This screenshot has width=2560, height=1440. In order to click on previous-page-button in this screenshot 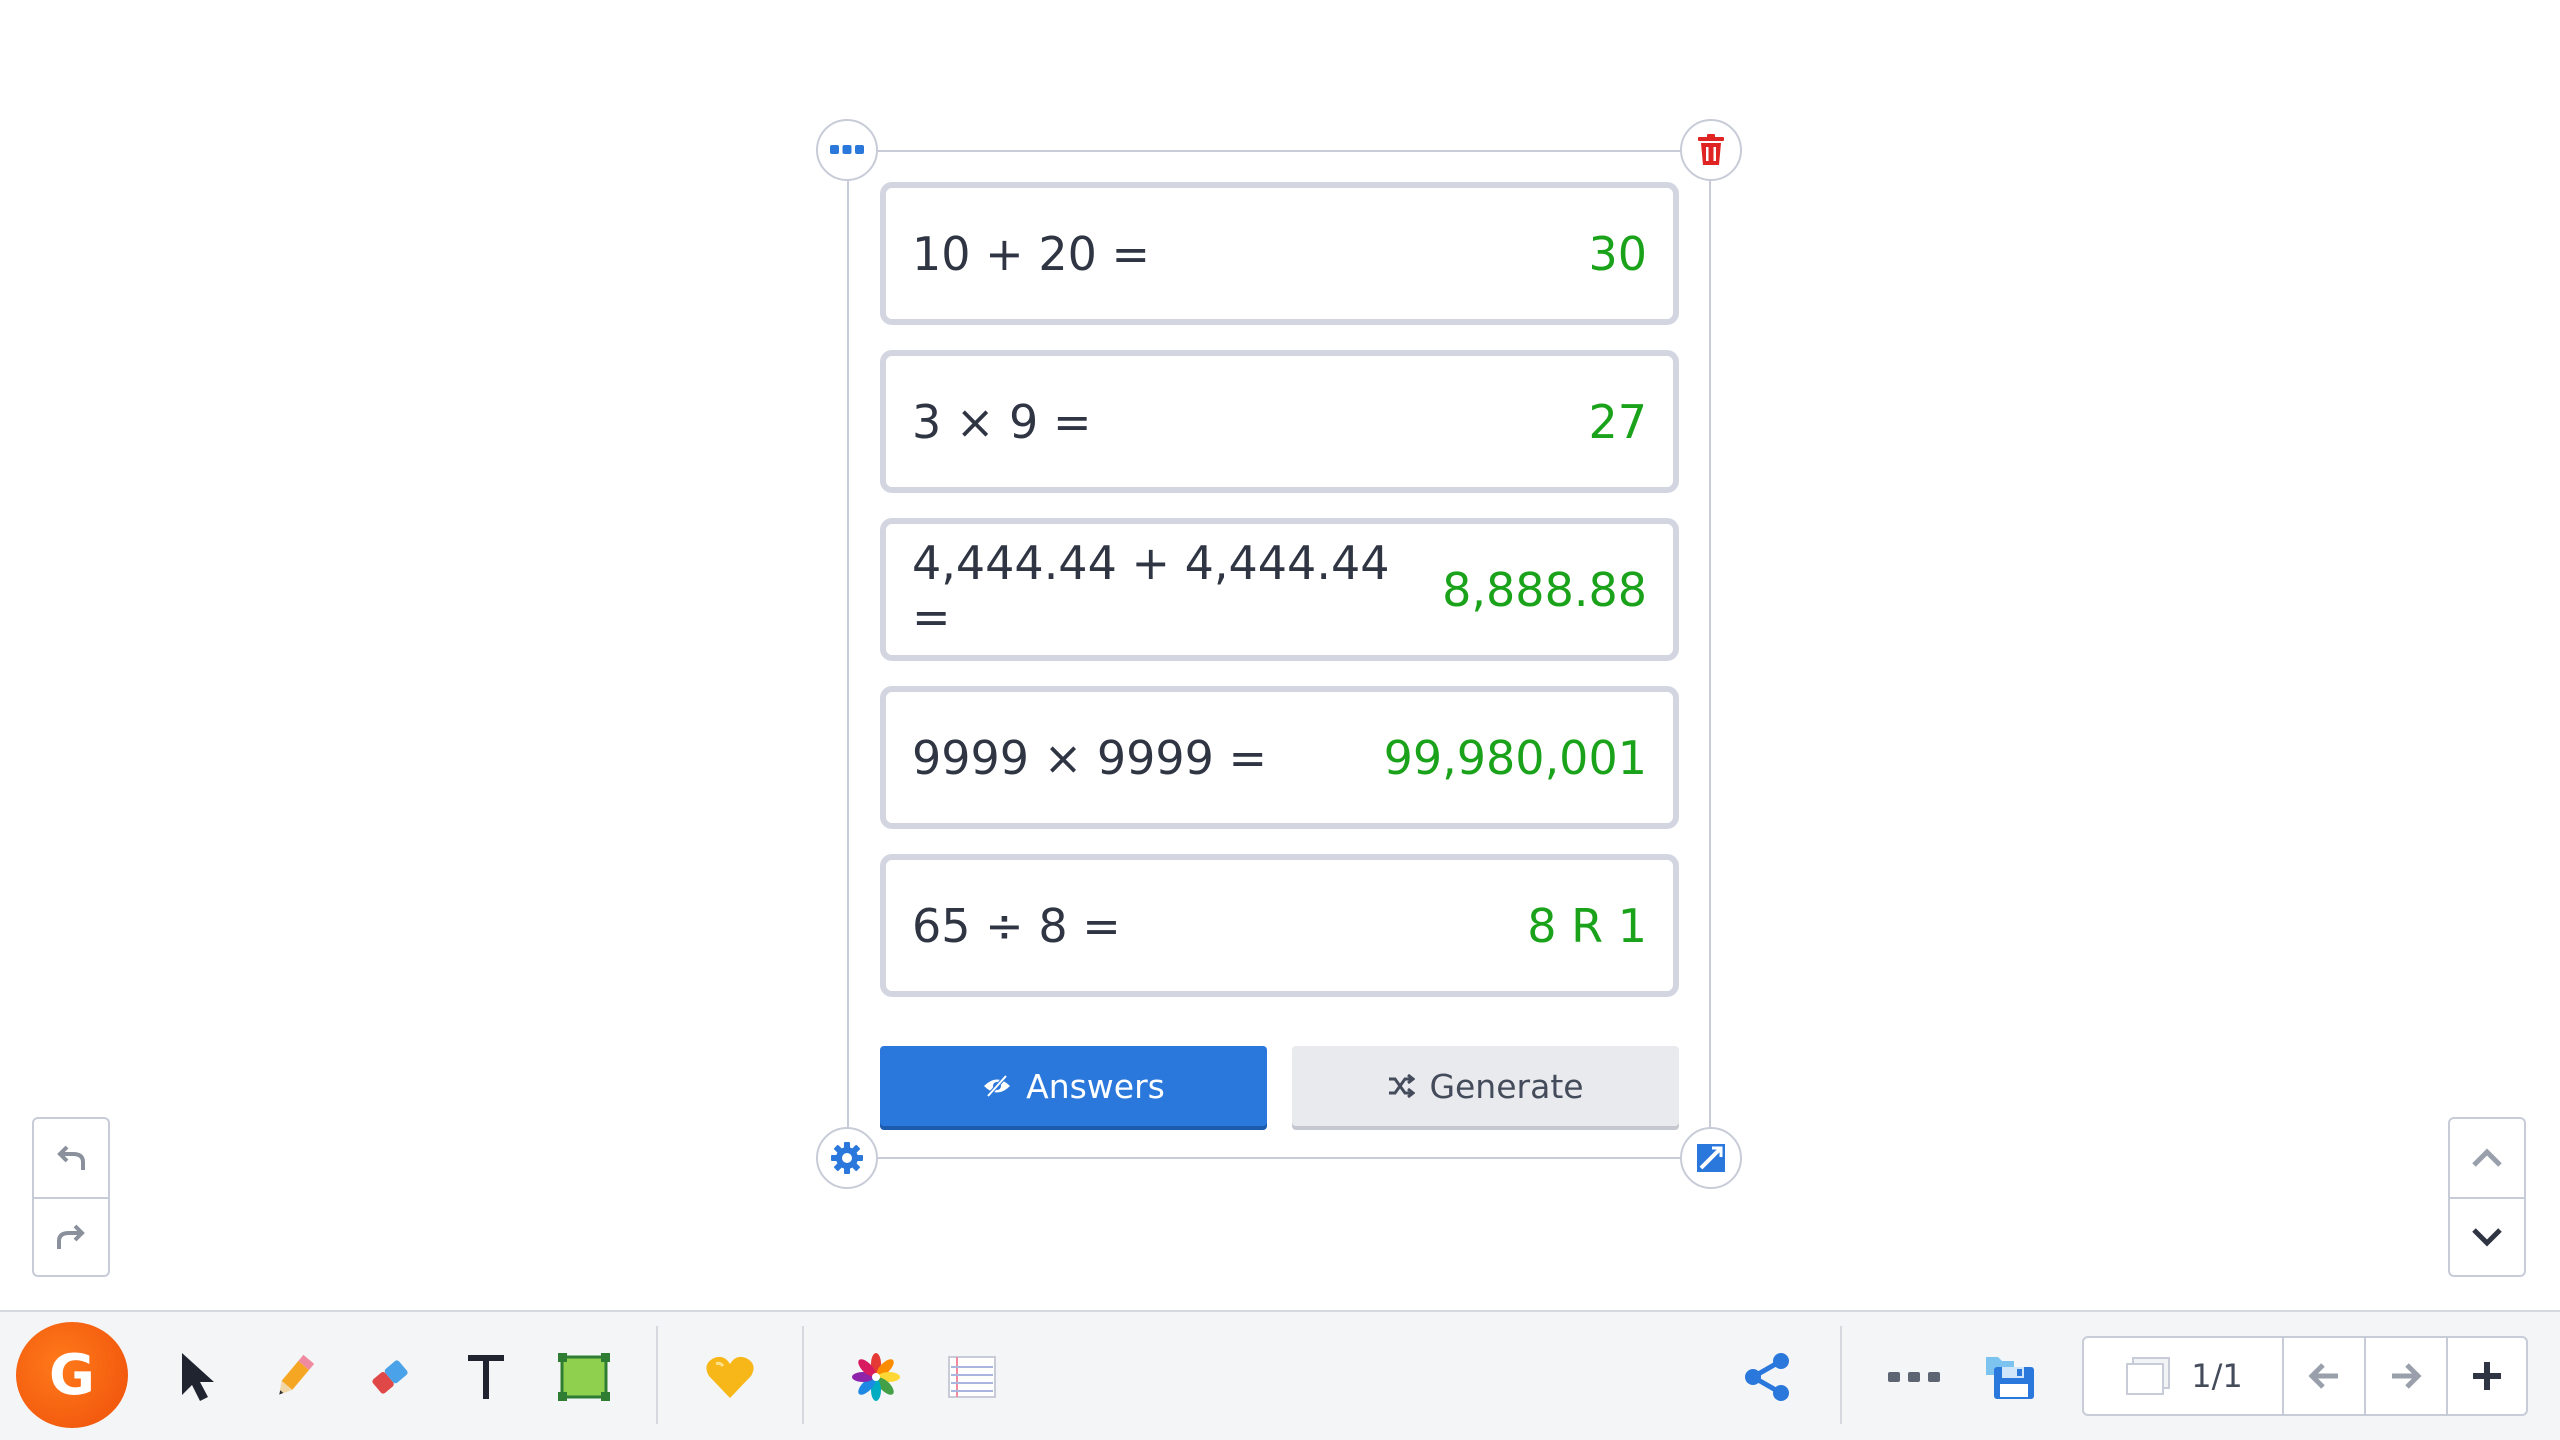, I will do `click(2324, 1376)`.